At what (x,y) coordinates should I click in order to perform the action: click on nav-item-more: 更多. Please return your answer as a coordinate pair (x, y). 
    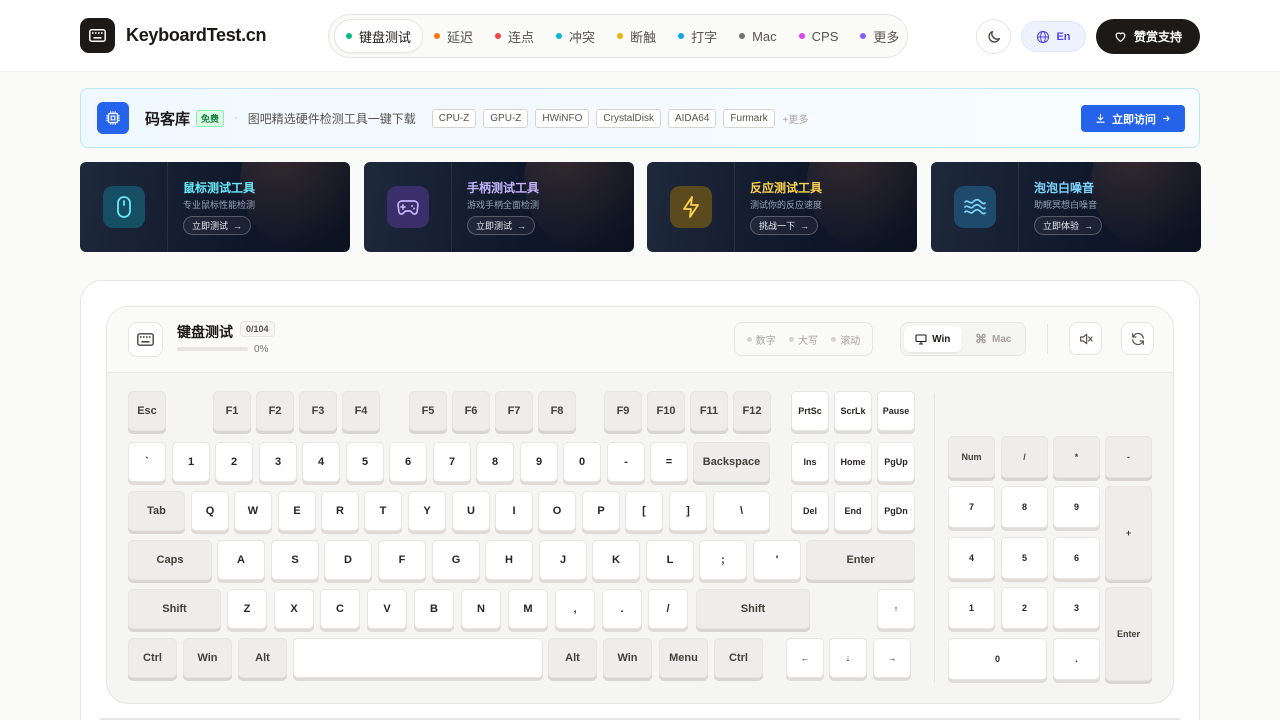
    Looking at the image, I should click on (879, 36).